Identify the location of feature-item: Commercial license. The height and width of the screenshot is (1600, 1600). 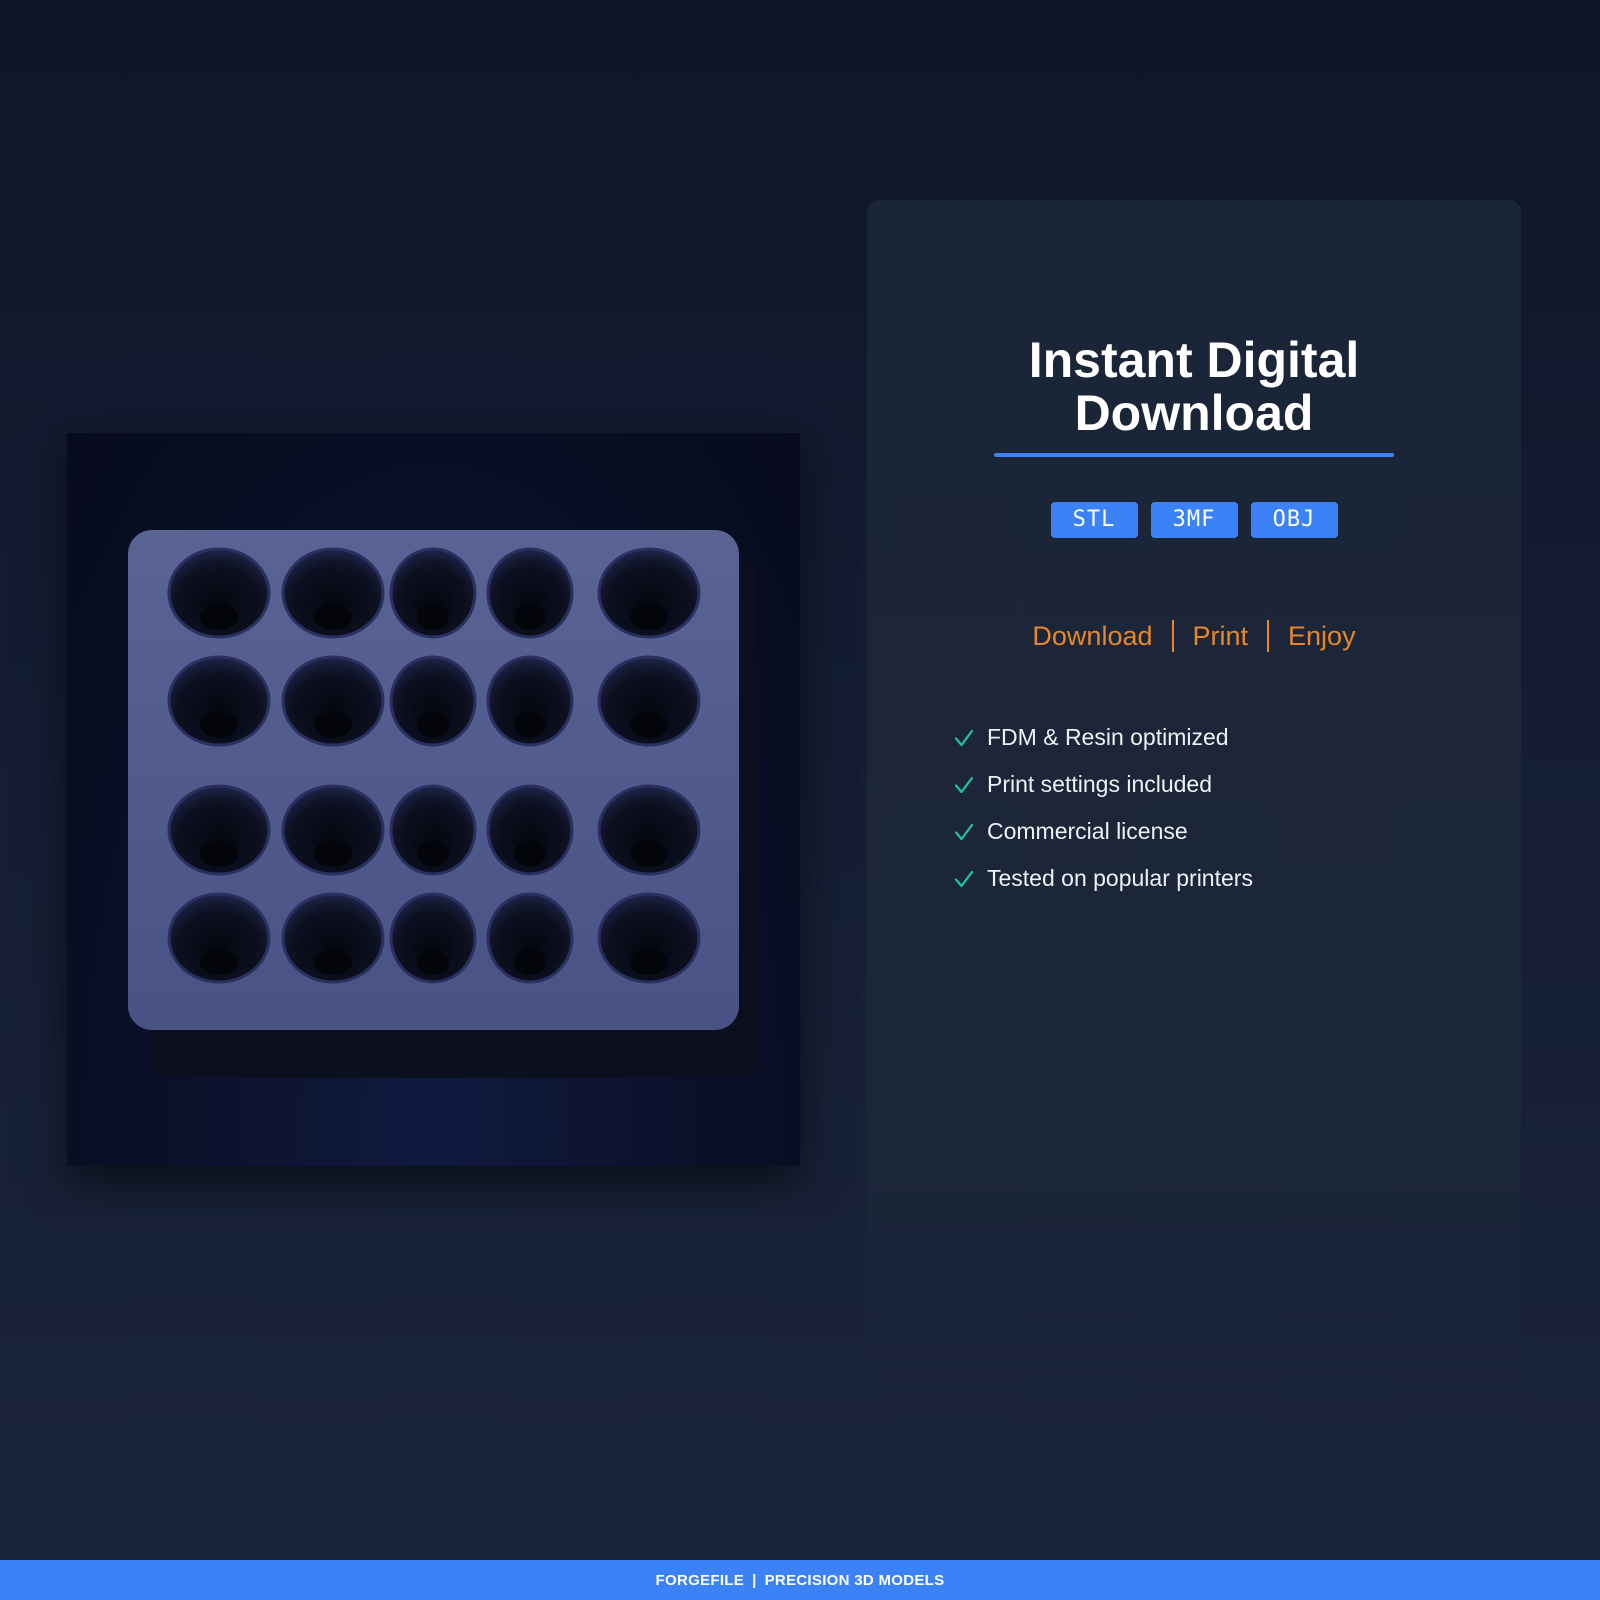
(1103, 831).